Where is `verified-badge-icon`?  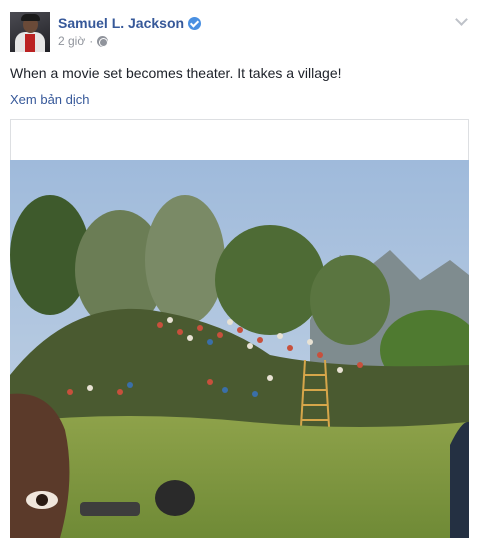 verified-badge-icon is located at coordinates (195, 23).